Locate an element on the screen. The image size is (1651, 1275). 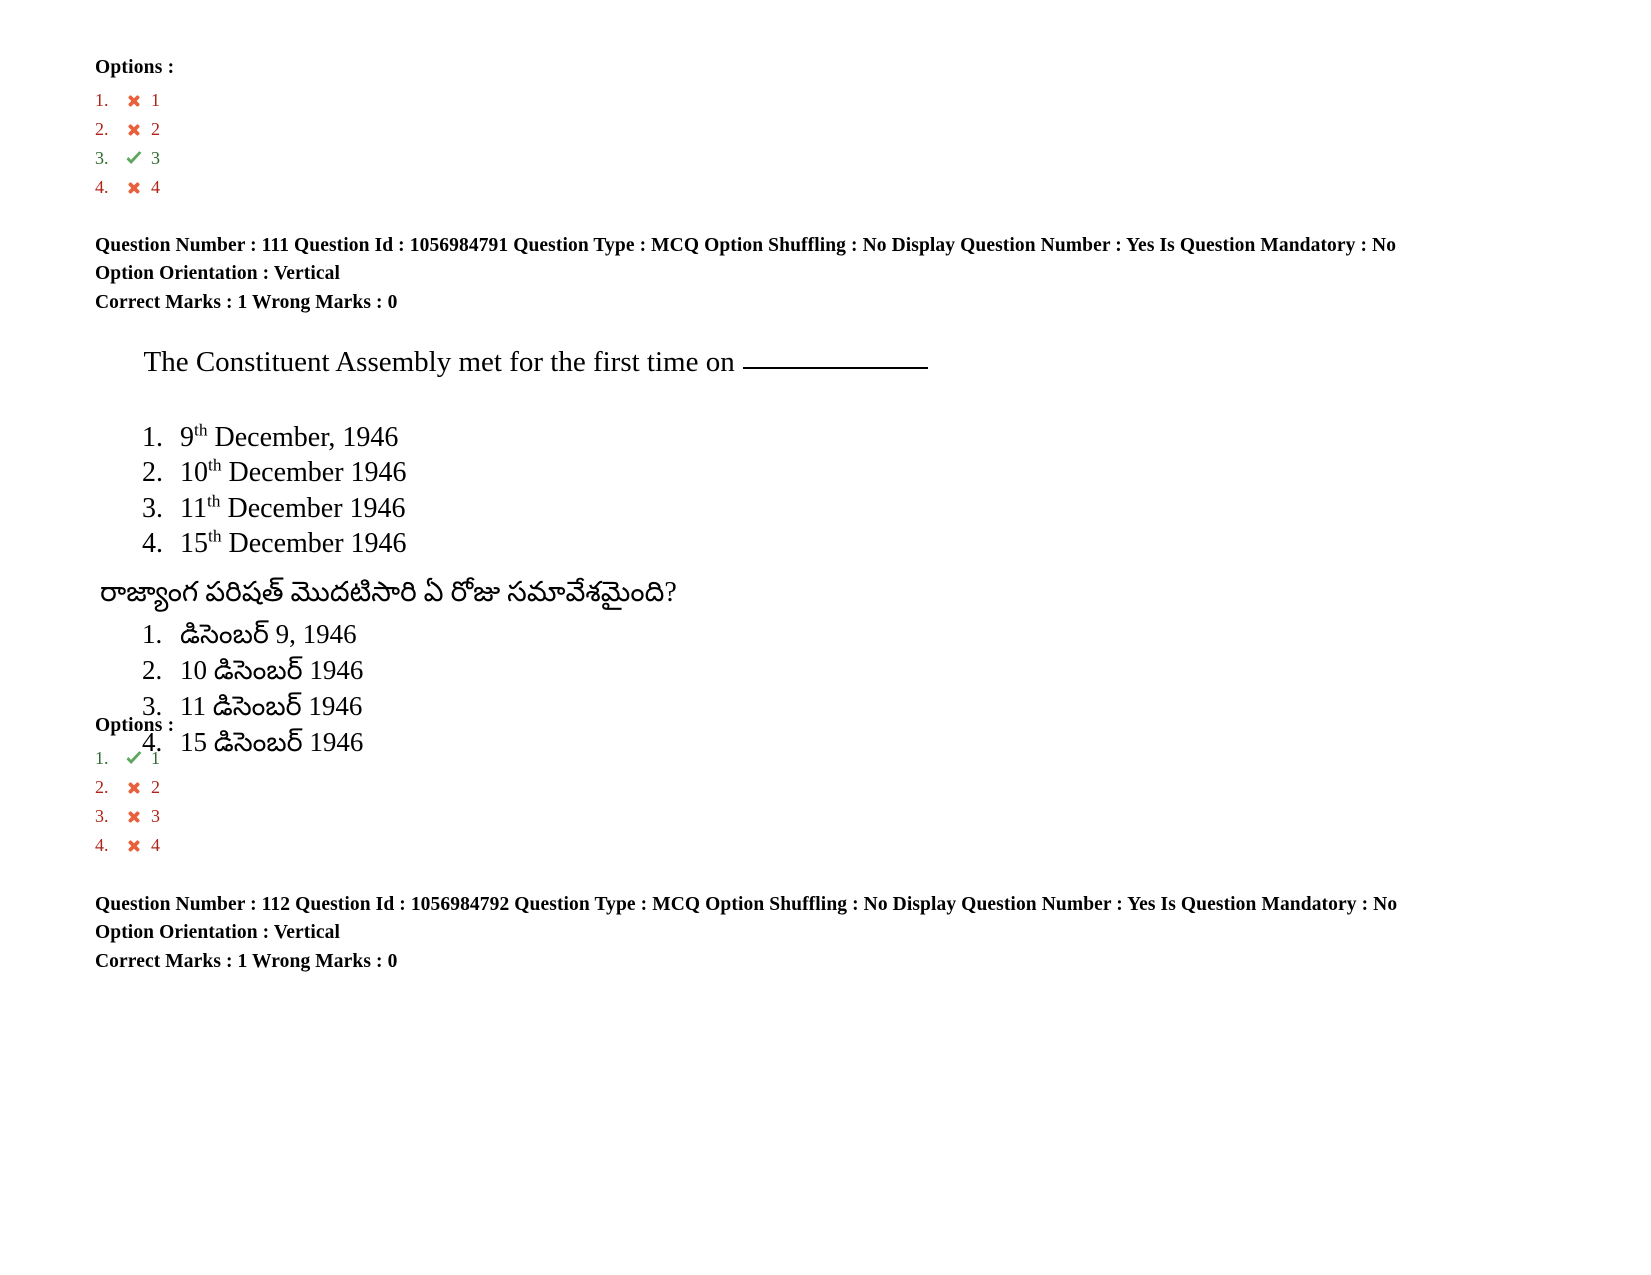
options-block-top: Options : 1. 1 2. 2 3. 3 4. 4 is located at coordinates (134, 129).